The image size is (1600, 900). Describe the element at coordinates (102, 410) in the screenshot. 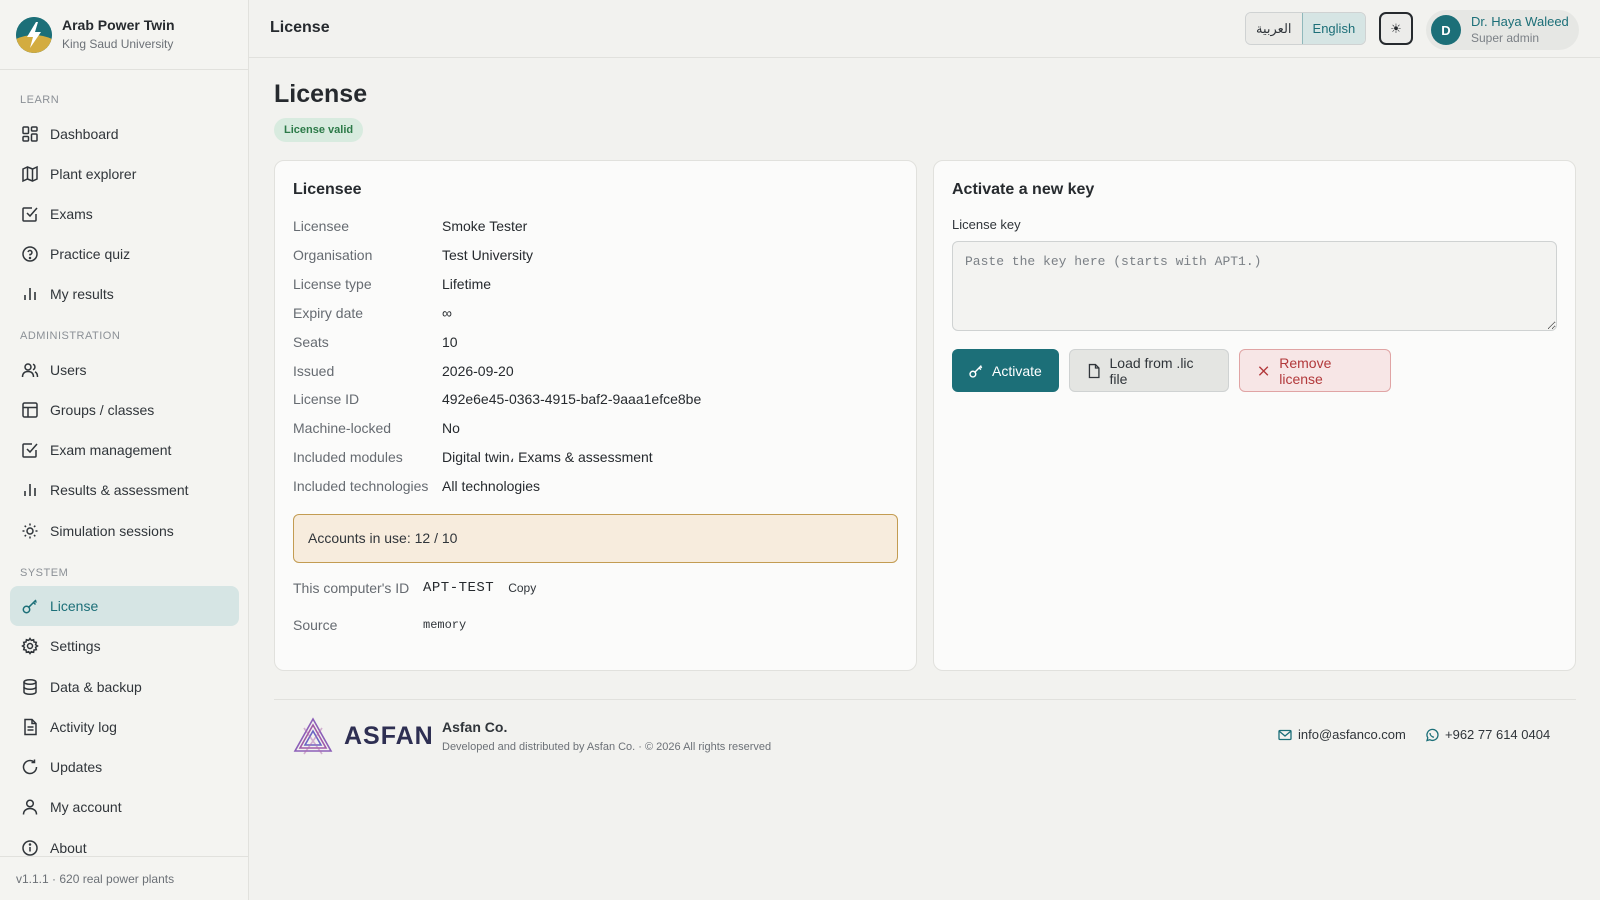

I see `sidebar-item-label: Groups / classes` at that location.